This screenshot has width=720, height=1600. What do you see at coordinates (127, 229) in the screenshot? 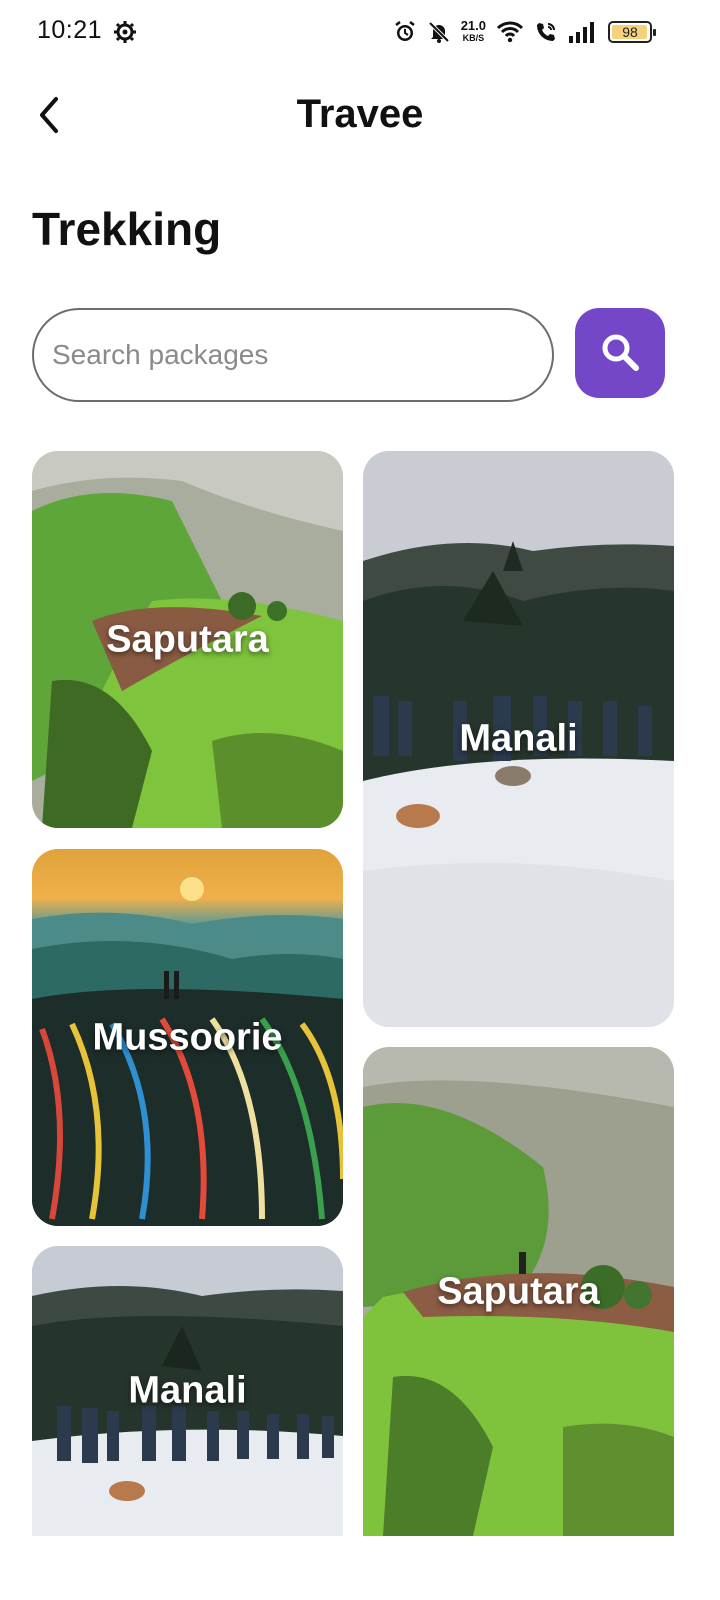
I see `section-title: Trekking` at bounding box center [127, 229].